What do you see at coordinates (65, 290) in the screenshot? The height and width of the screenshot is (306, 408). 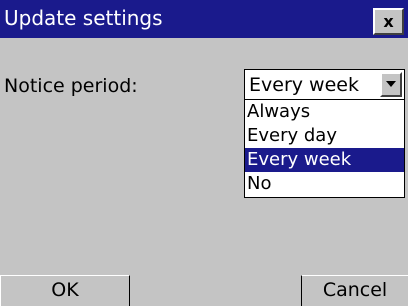 I see `ok-button: OK` at bounding box center [65, 290].